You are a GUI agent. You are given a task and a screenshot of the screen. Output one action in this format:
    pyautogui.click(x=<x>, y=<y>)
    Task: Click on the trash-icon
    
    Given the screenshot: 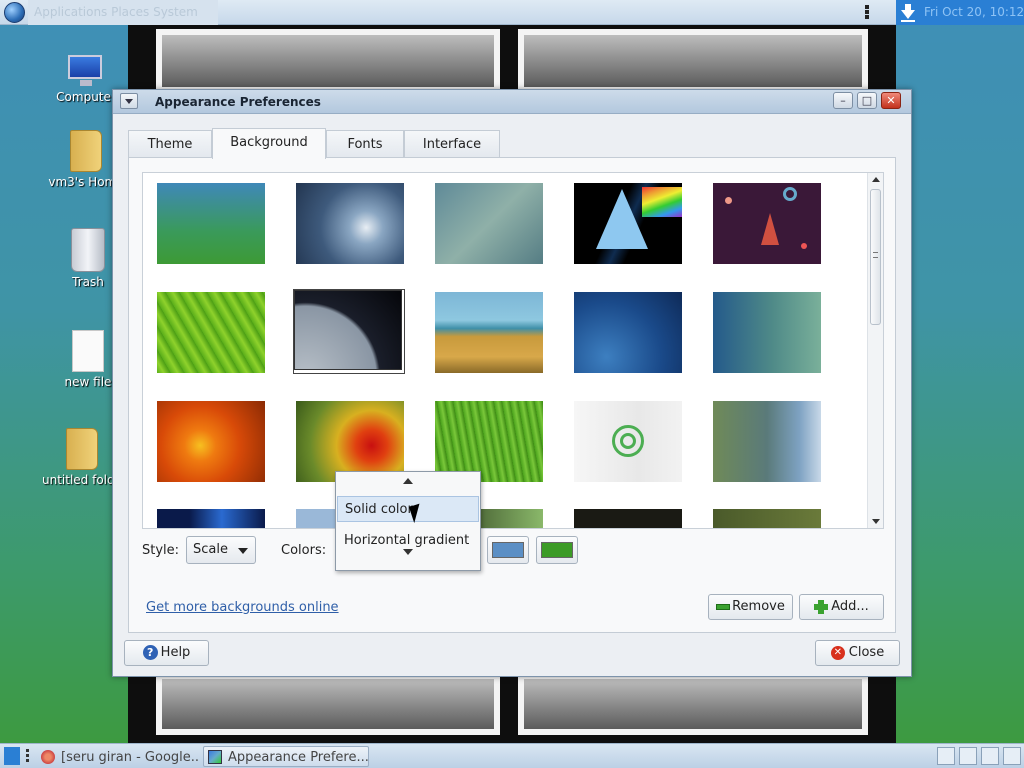 What is the action you would take?
    pyautogui.click(x=88, y=250)
    